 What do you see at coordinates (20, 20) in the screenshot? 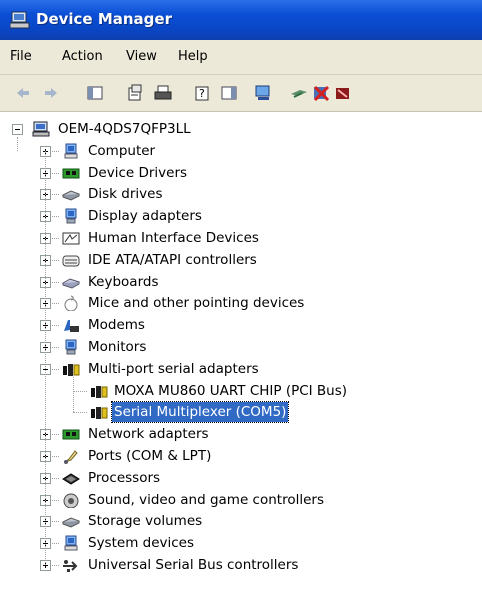
I see `device-manager-icon` at bounding box center [20, 20].